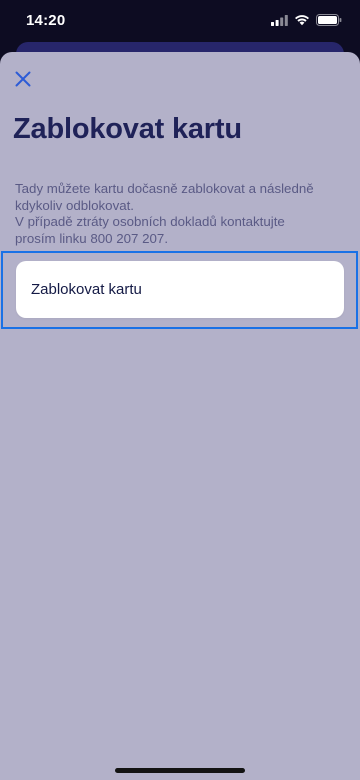 This screenshot has width=360, height=780. What do you see at coordinates (86, 289) in the screenshot?
I see `block-card-button-label: Zablokovat kartu` at bounding box center [86, 289].